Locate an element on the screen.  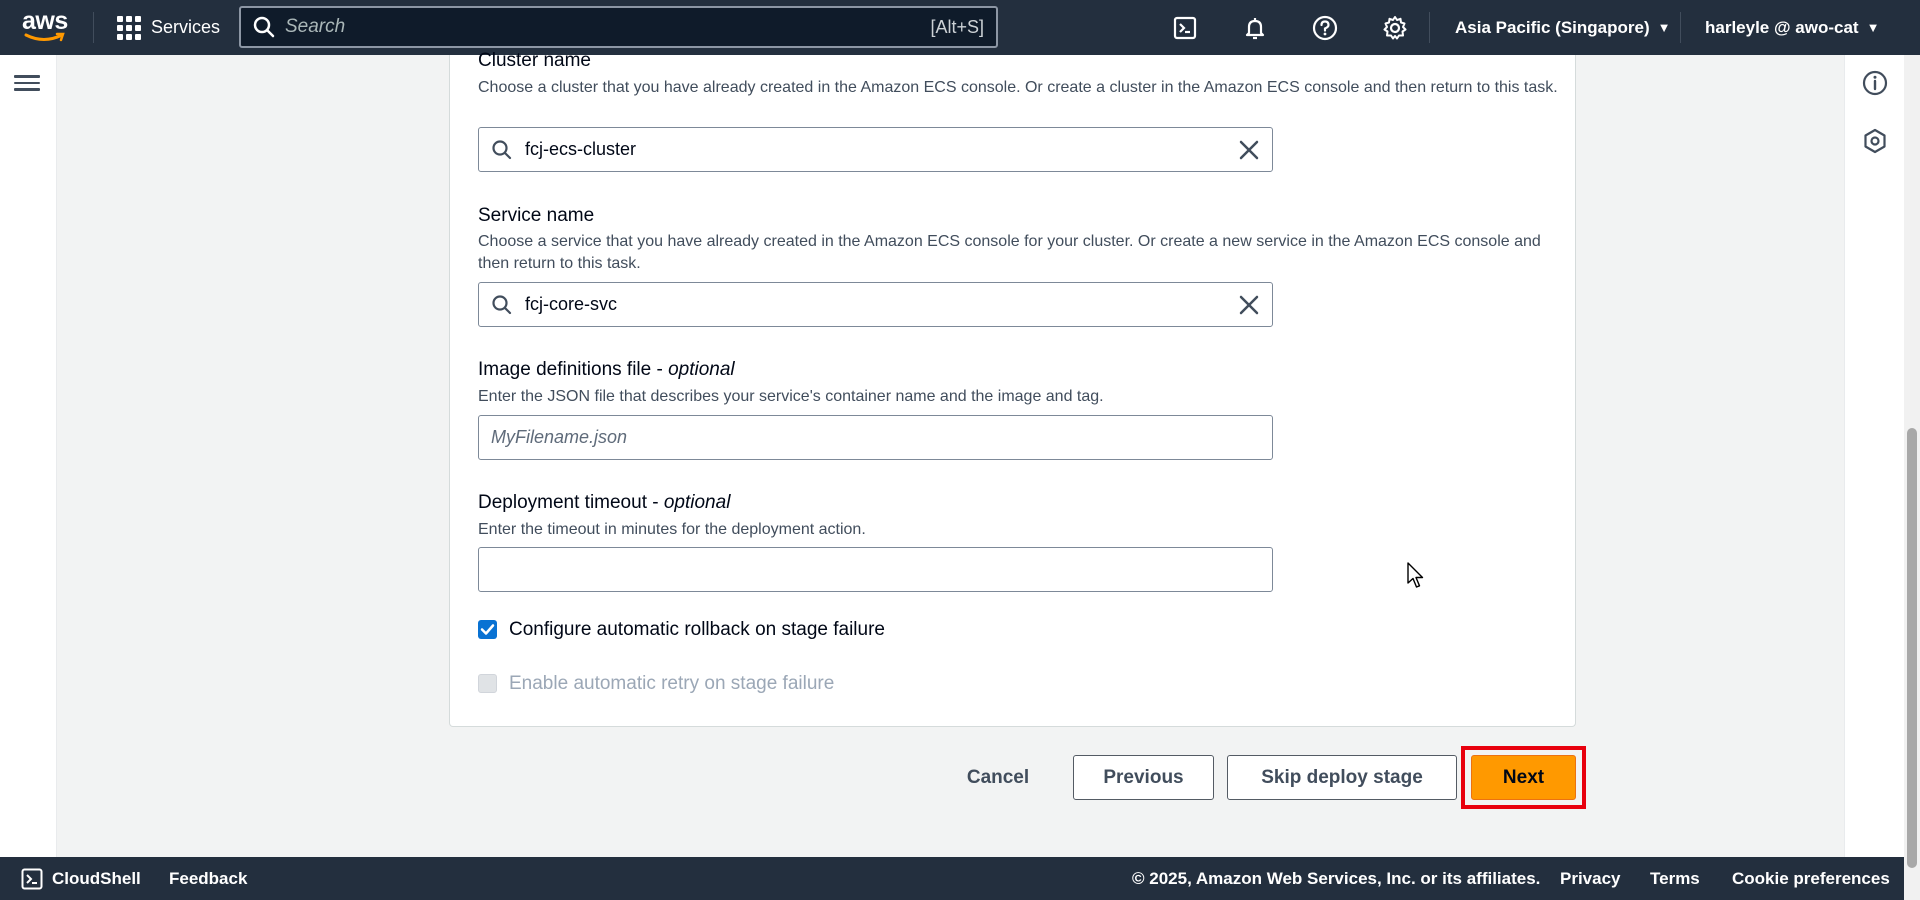
bell-icon is located at coordinates (1255, 28).